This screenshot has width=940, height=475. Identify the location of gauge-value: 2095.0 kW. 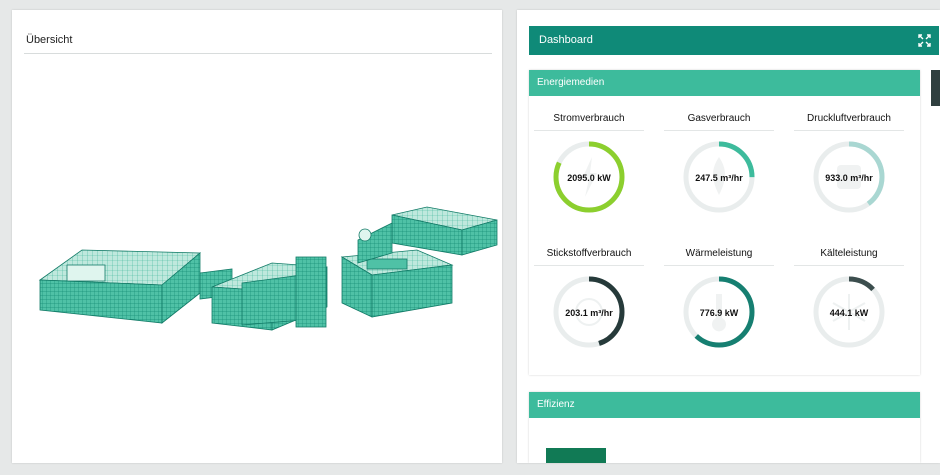
(589, 178).